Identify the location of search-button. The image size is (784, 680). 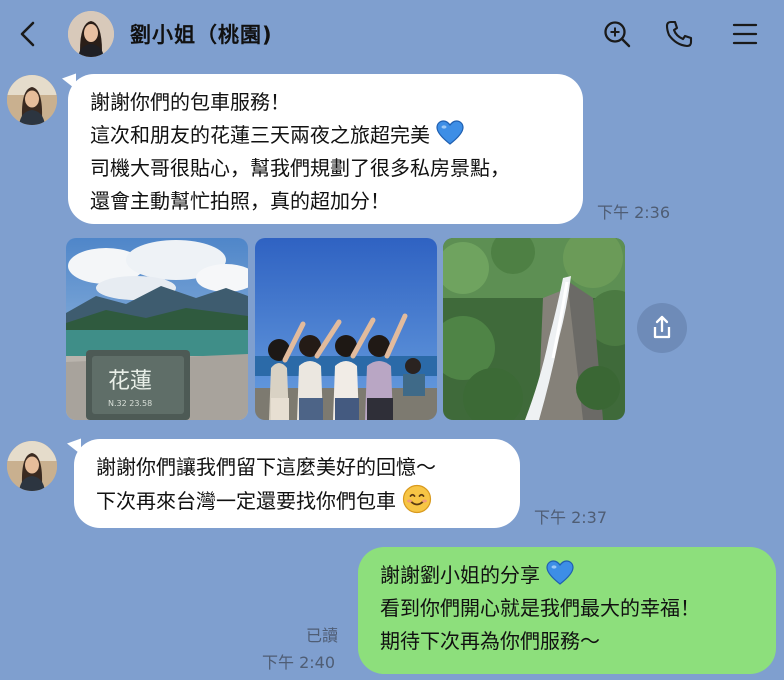
(617, 34).